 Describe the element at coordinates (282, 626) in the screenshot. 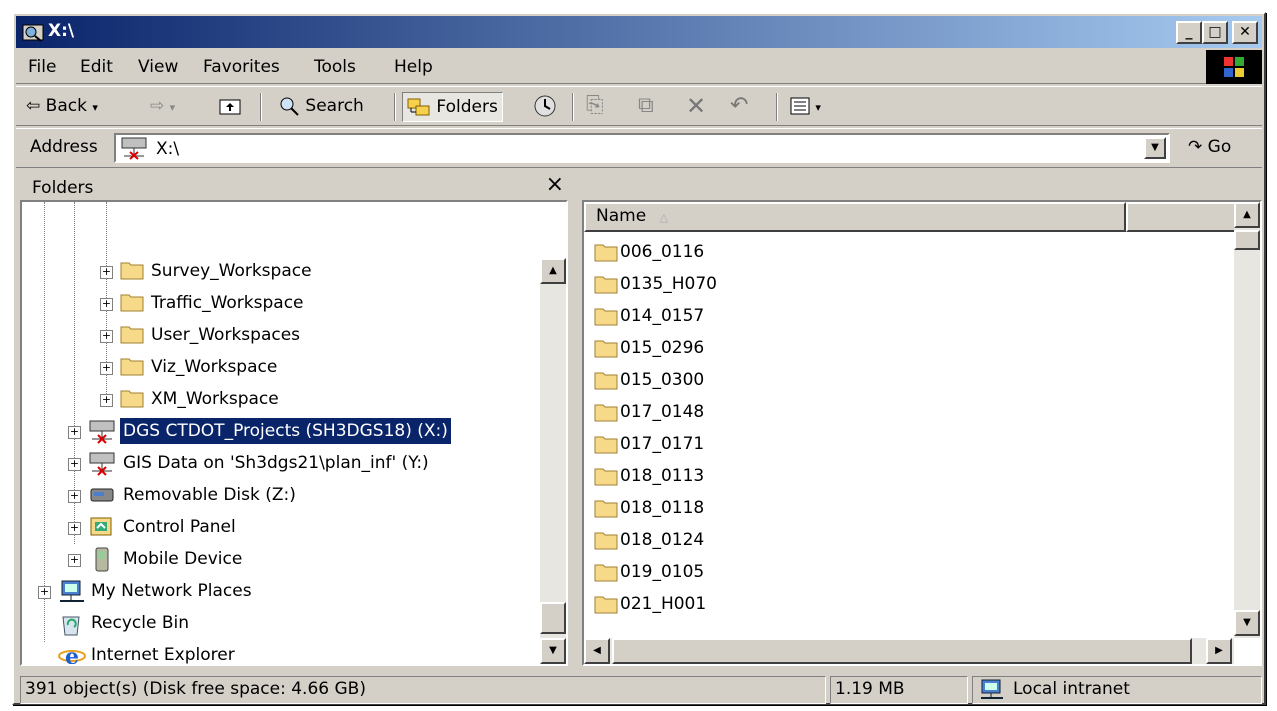

I see `tree-item-recycle-bin: Recycle Bin` at that location.